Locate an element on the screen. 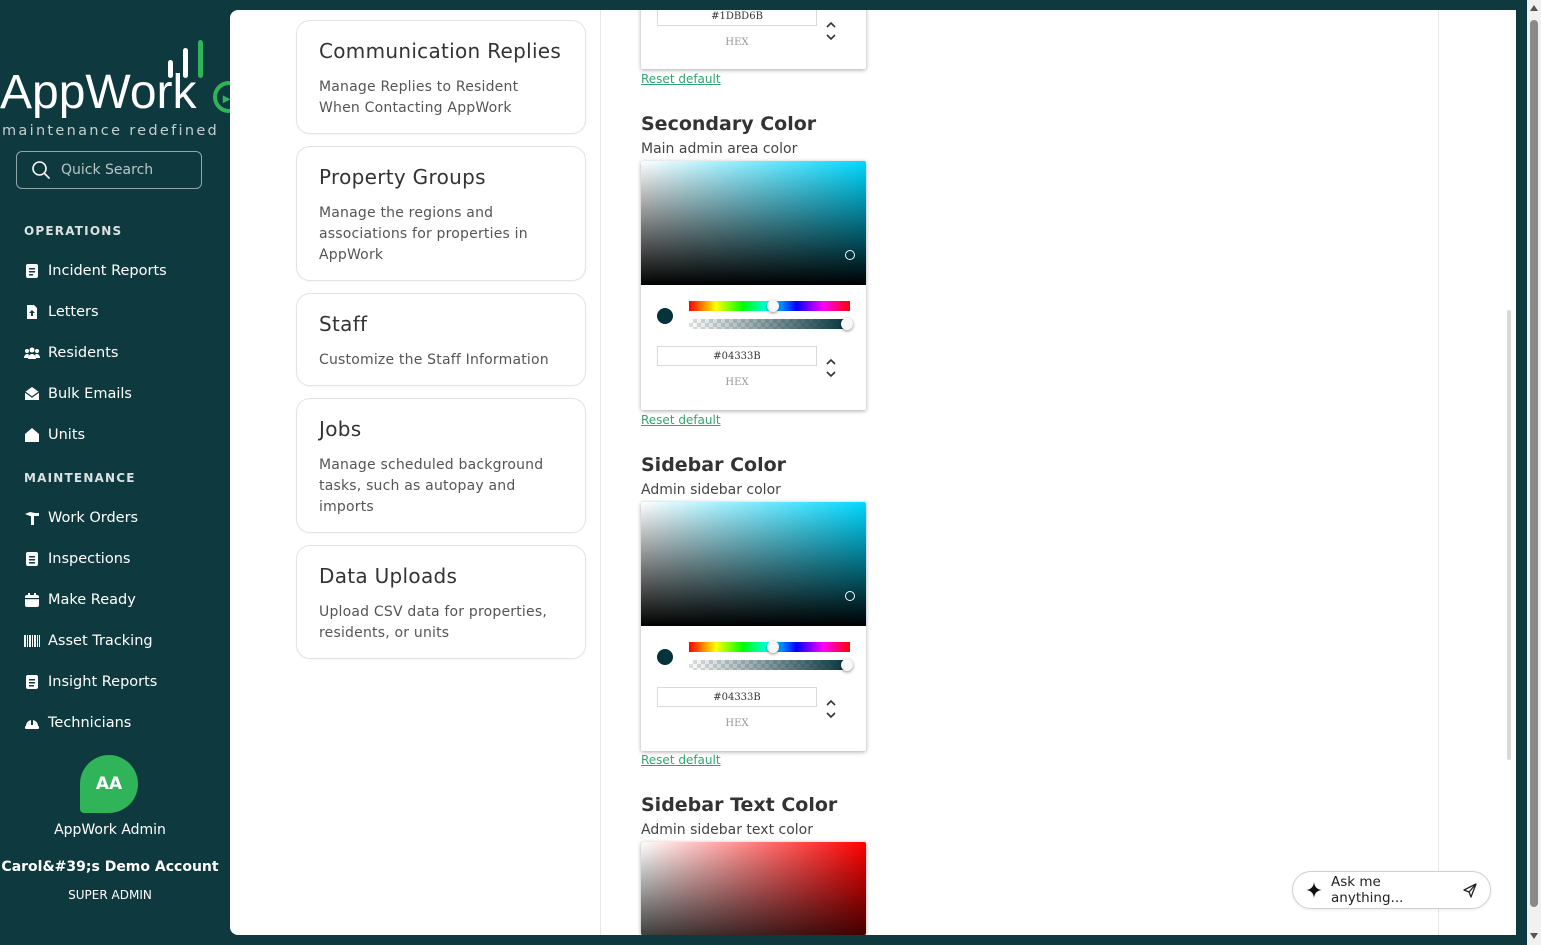  sidebar-item-residents: Residents is located at coordinates (71, 353).